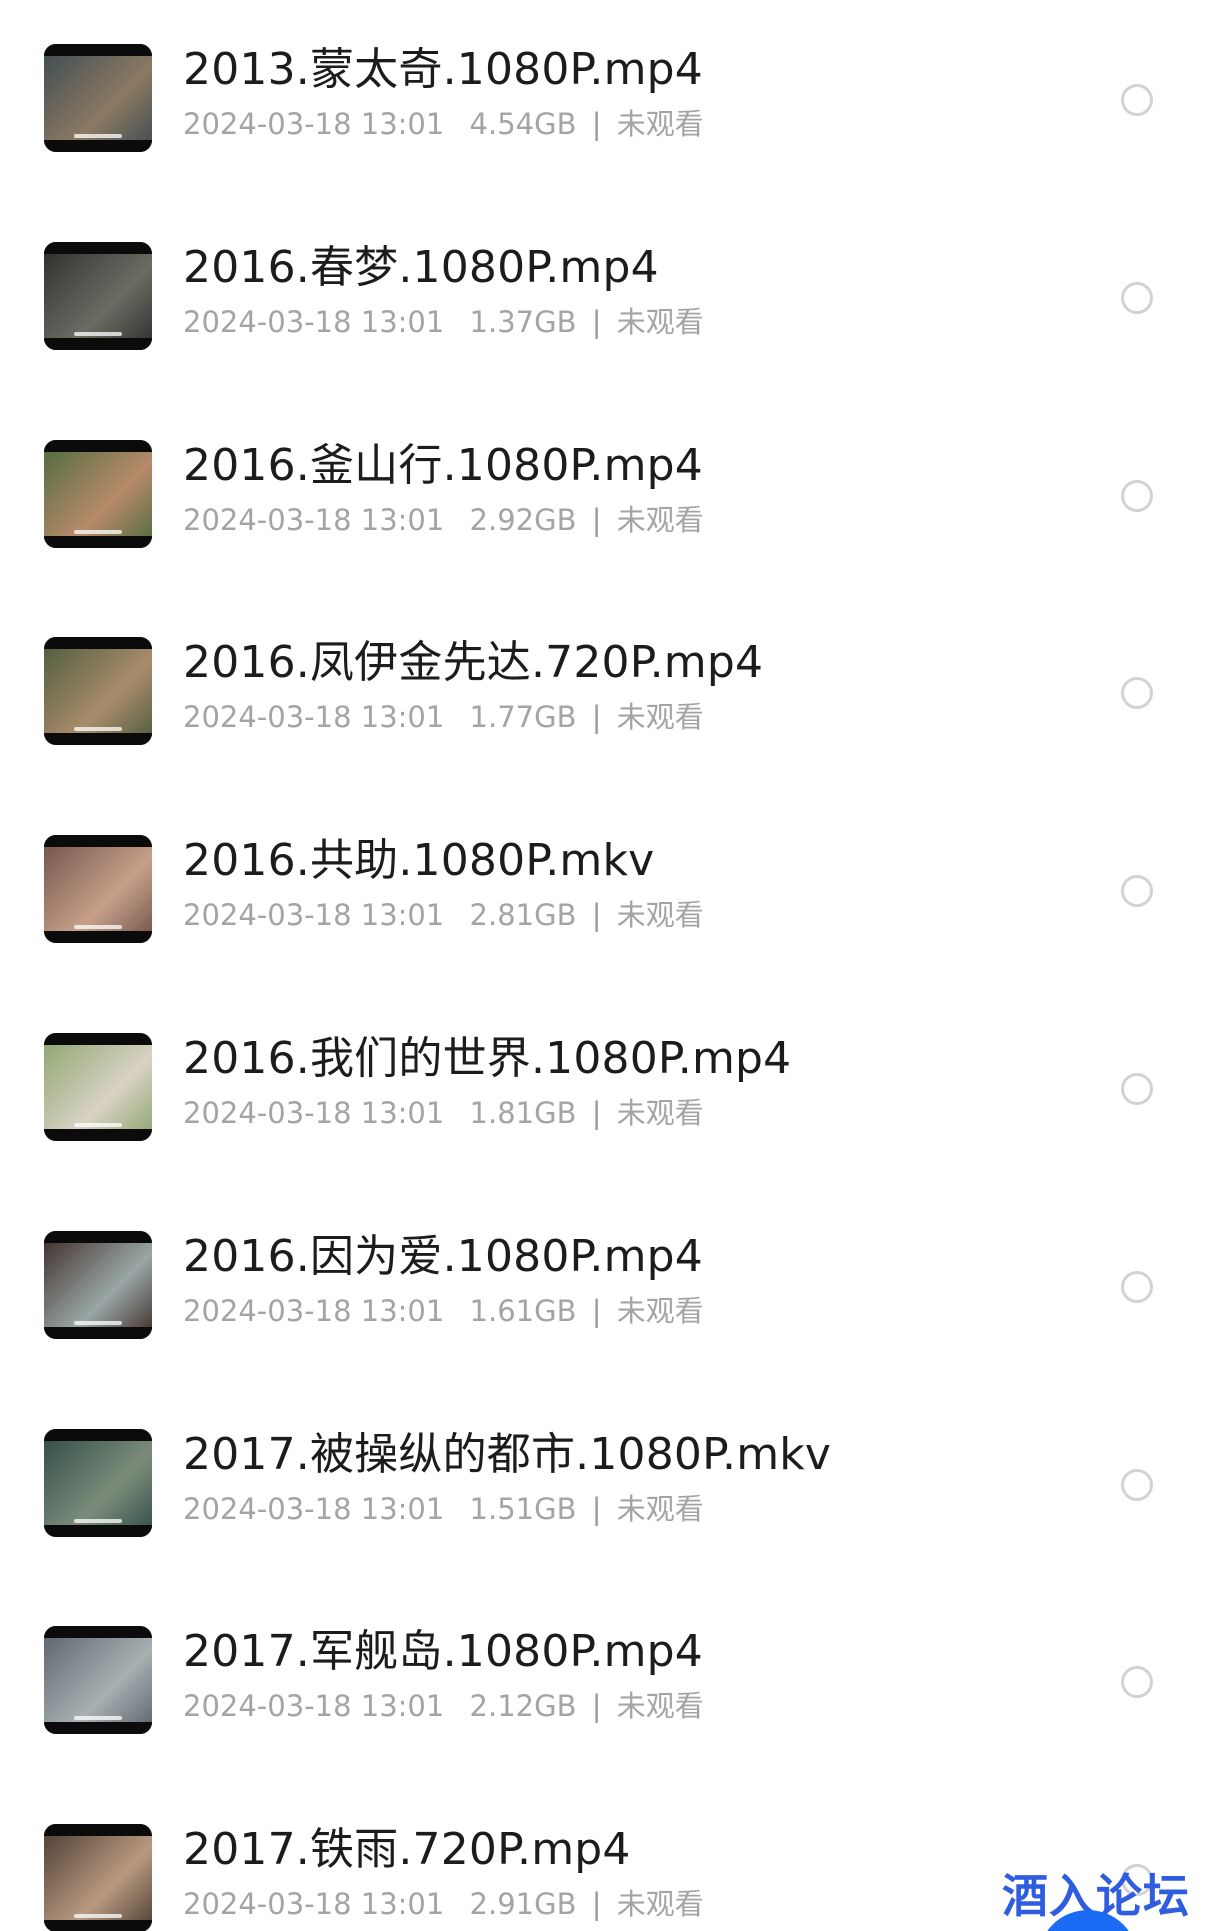 The height and width of the screenshot is (1931, 1220). Describe the element at coordinates (407, 1850) in the screenshot. I see `file-name: 2017.铁雨.720P.mp4` at that location.